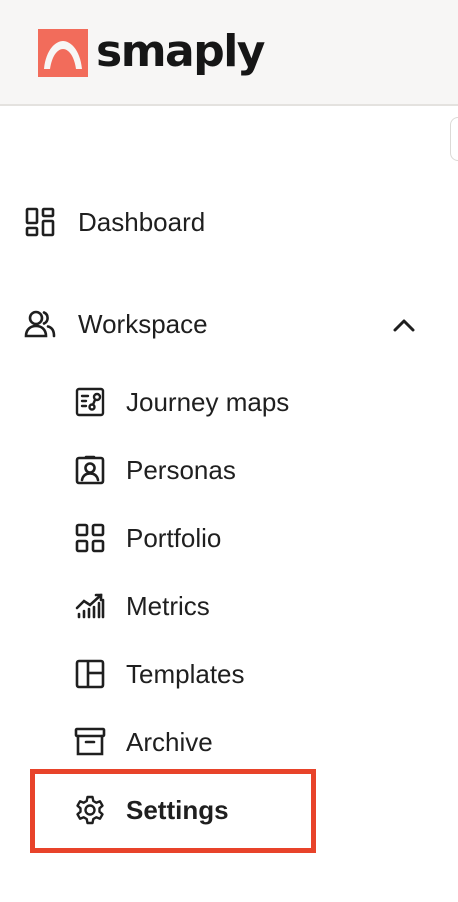 The image size is (458, 902). Describe the element at coordinates (229, 742) in the screenshot. I see `nav-archive: Archive` at that location.